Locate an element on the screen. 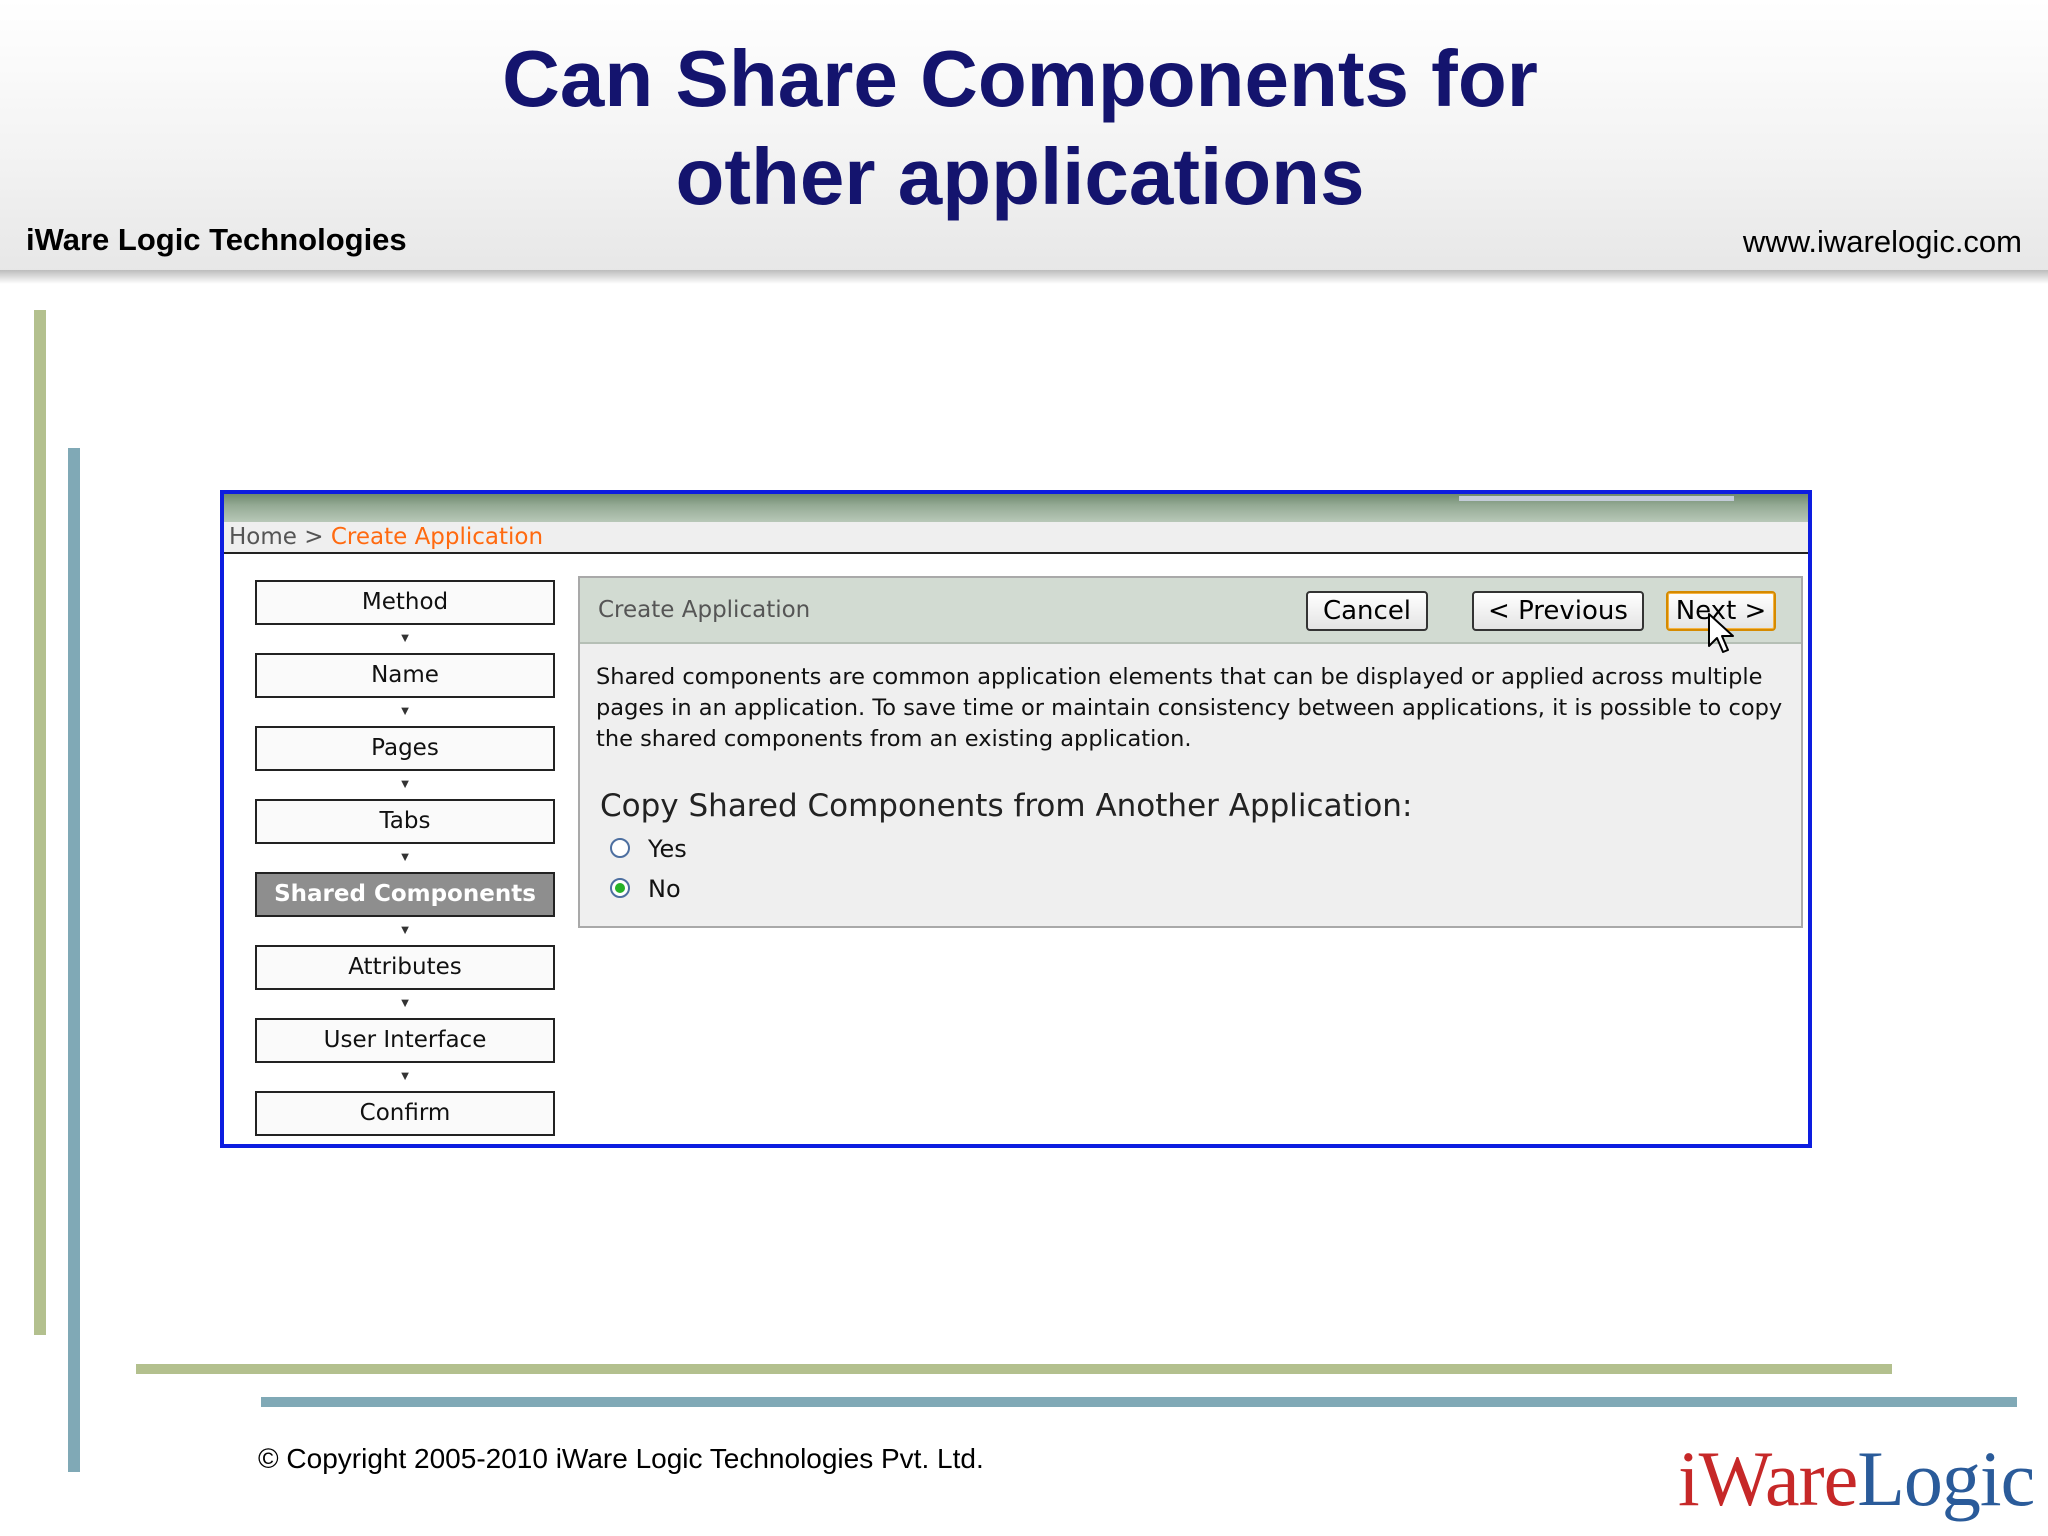  wizard-step-user-interface: User Interface is located at coordinates (405, 1040).